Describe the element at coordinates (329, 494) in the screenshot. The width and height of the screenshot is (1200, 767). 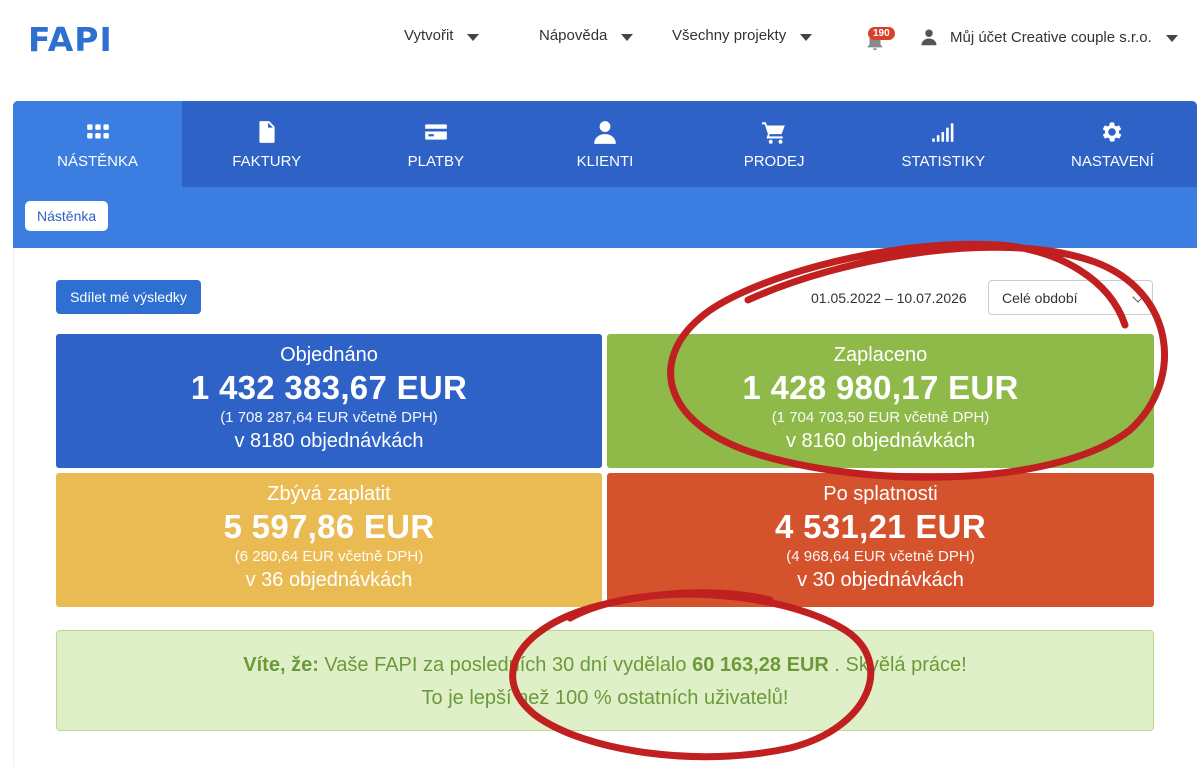
I see `card-title: Zbývá zaplatit` at that location.